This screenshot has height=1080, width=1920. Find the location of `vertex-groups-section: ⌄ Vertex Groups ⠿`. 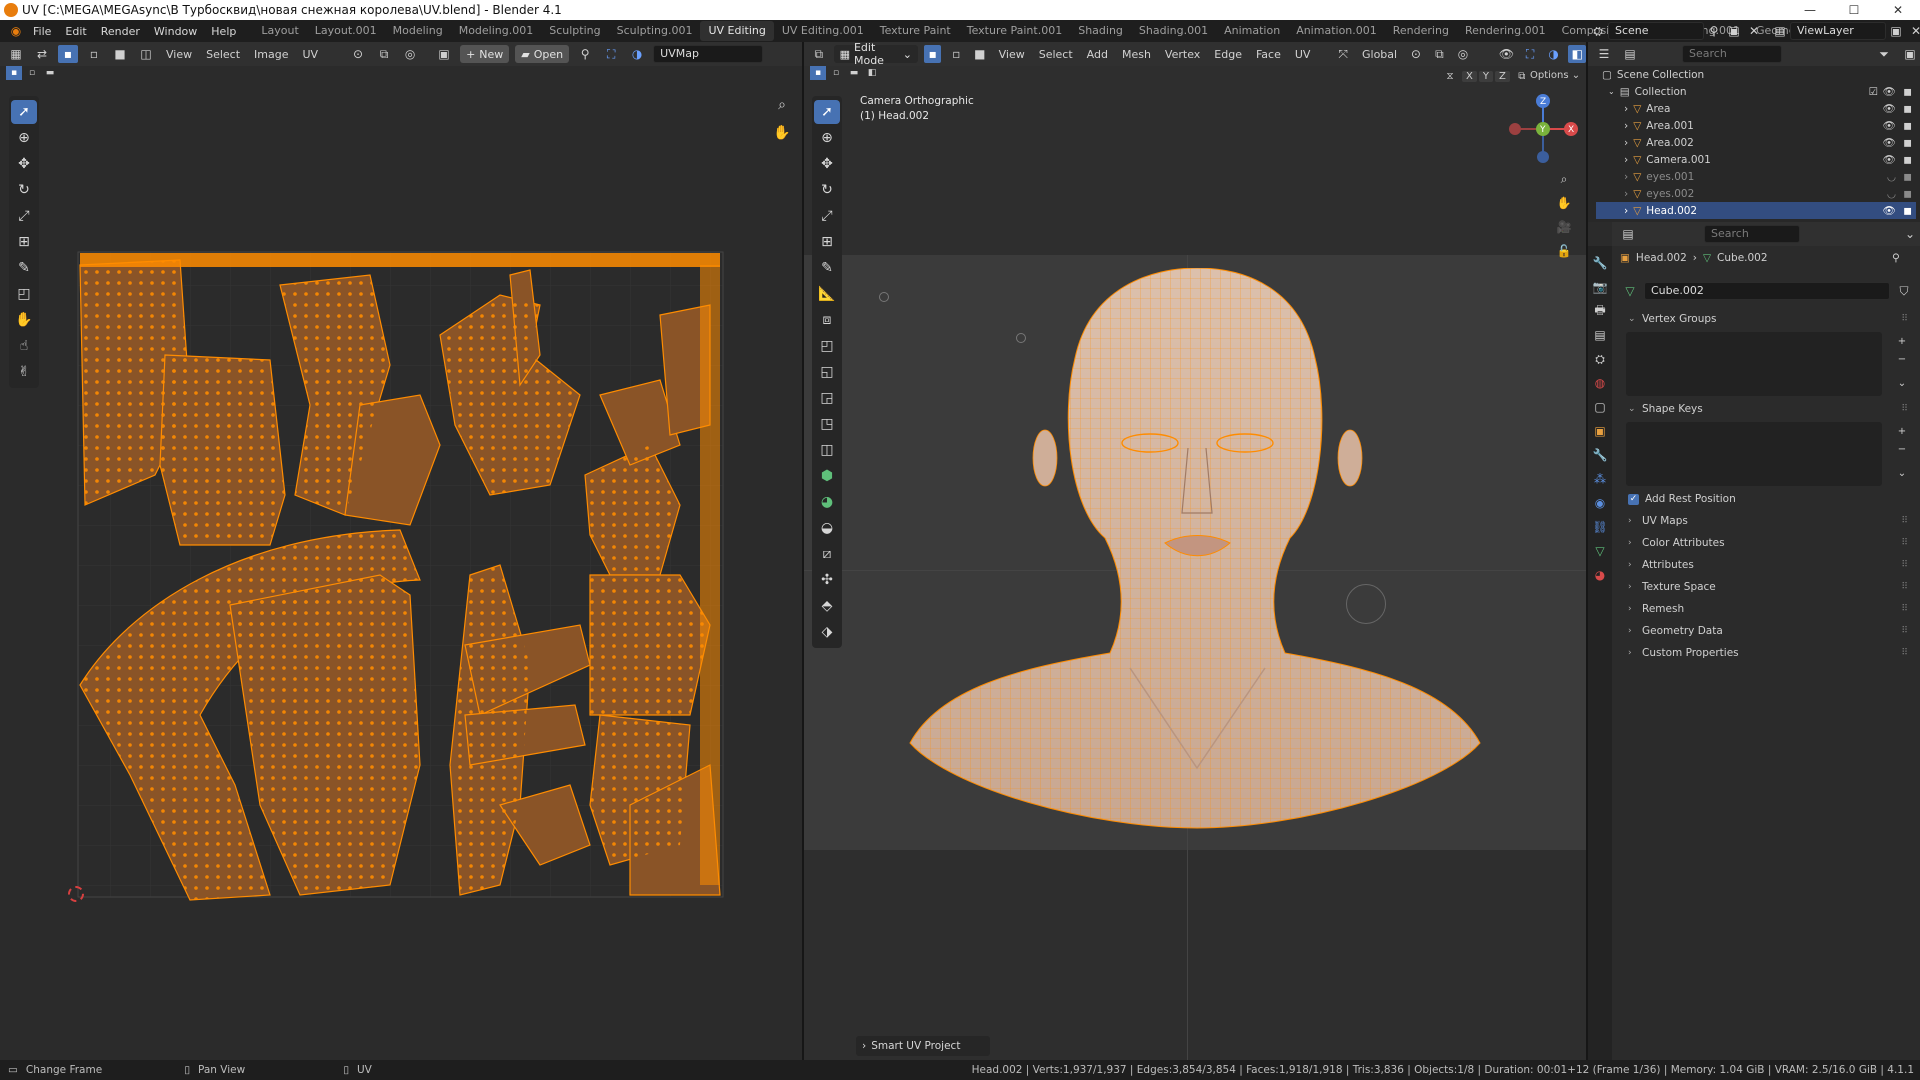

vertex-groups-section: ⌄ Vertex Groups ⠿ is located at coordinates (1765, 319).